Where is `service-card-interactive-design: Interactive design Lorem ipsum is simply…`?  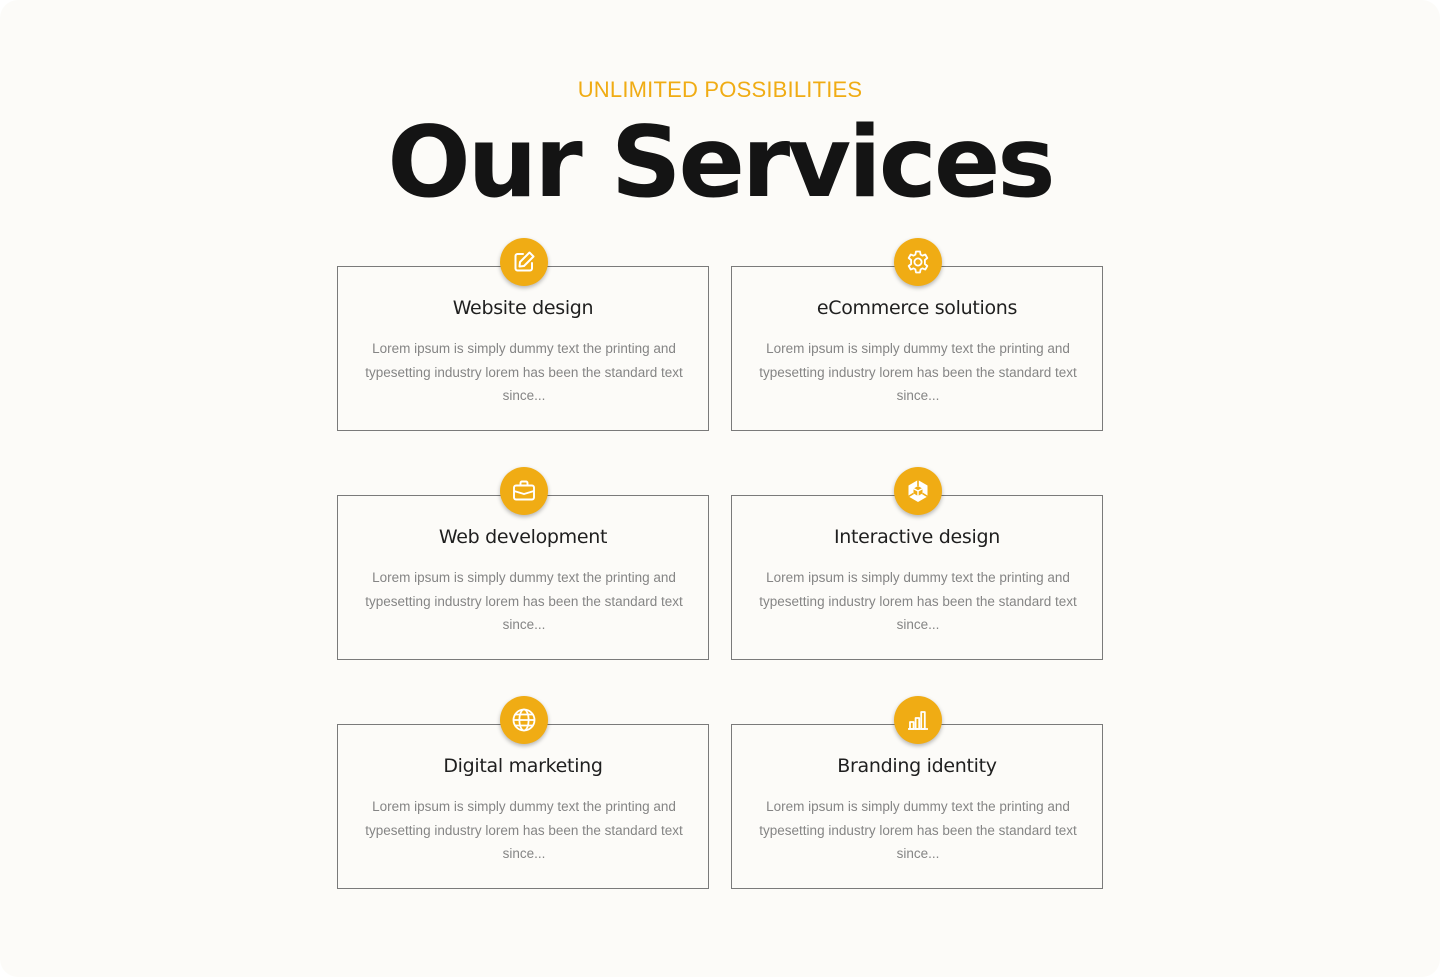 service-card-interactive-design: Interactive design Lorem ipsum is simply… is located at coordinates (917, 563).